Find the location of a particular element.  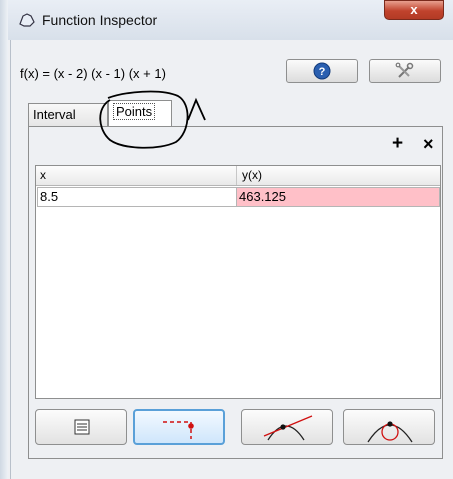

help-icon: ? is located at coordinates (322, 71).